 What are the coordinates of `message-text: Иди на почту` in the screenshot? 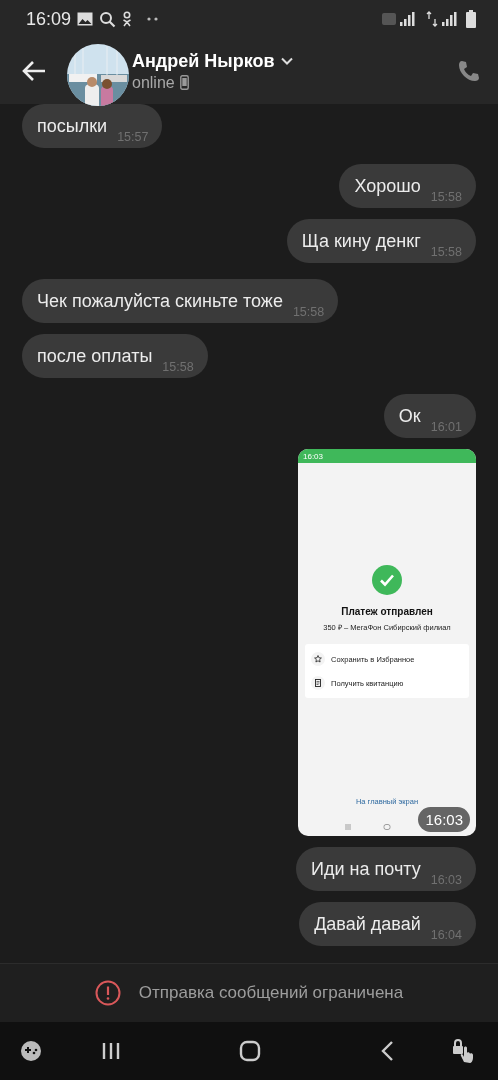 It's located at (366, 869).